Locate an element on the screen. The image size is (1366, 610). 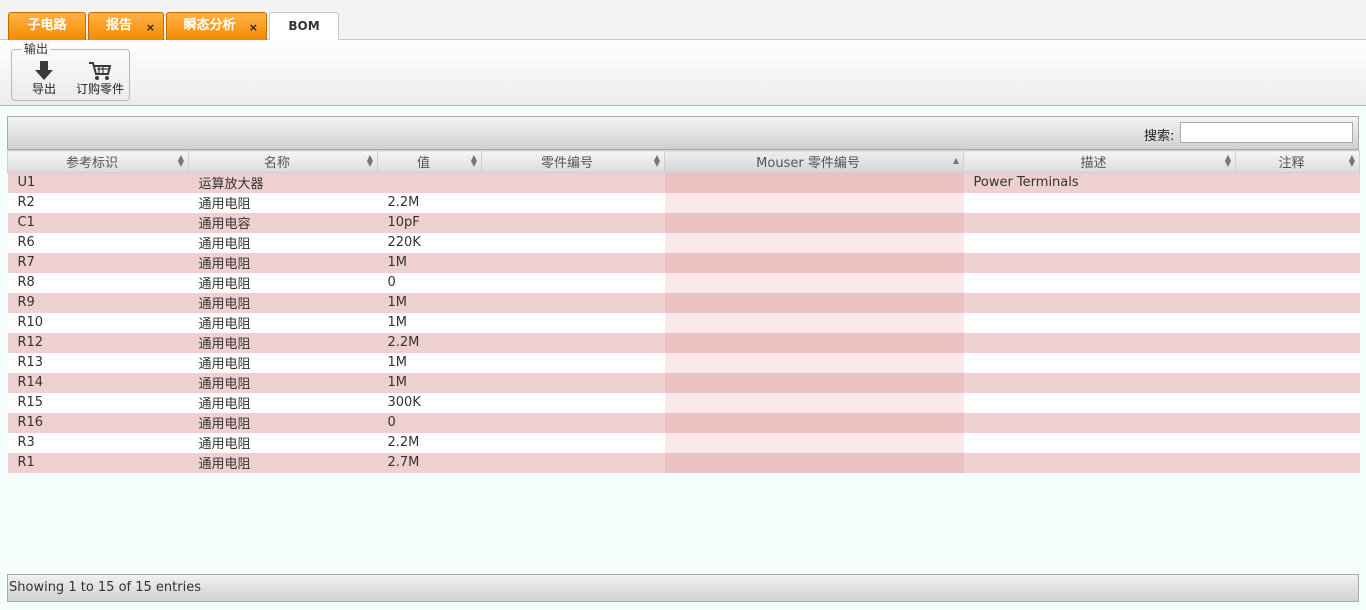
table-row: R13 通用电阻 1M is located at coordinates (683, 362).